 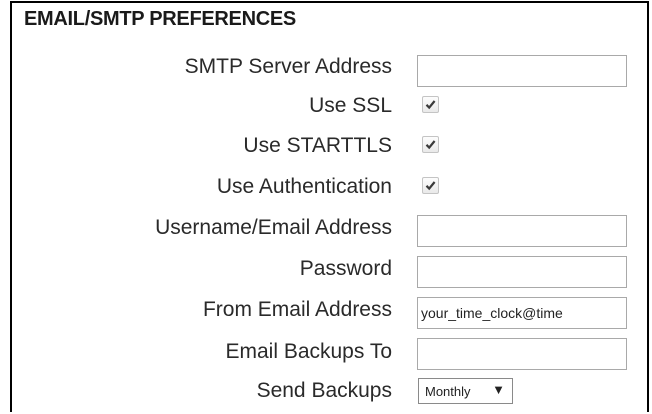 What do you see at coordinates (297, 309) in the screenshot?
I see `from-email-label: From Email Address` at bounding box center [297, 309].